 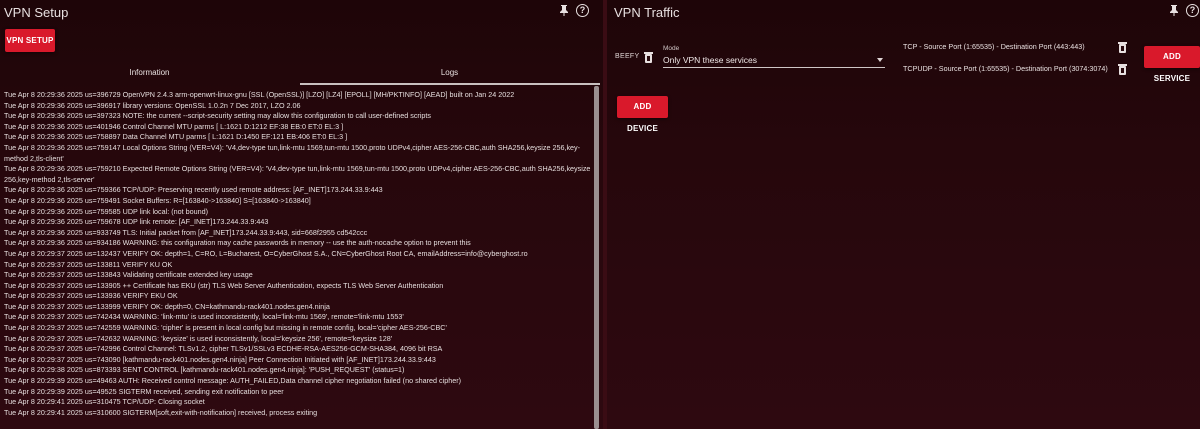 I want to click on tab-bar: Information Logs, so click(x=301, y=73).